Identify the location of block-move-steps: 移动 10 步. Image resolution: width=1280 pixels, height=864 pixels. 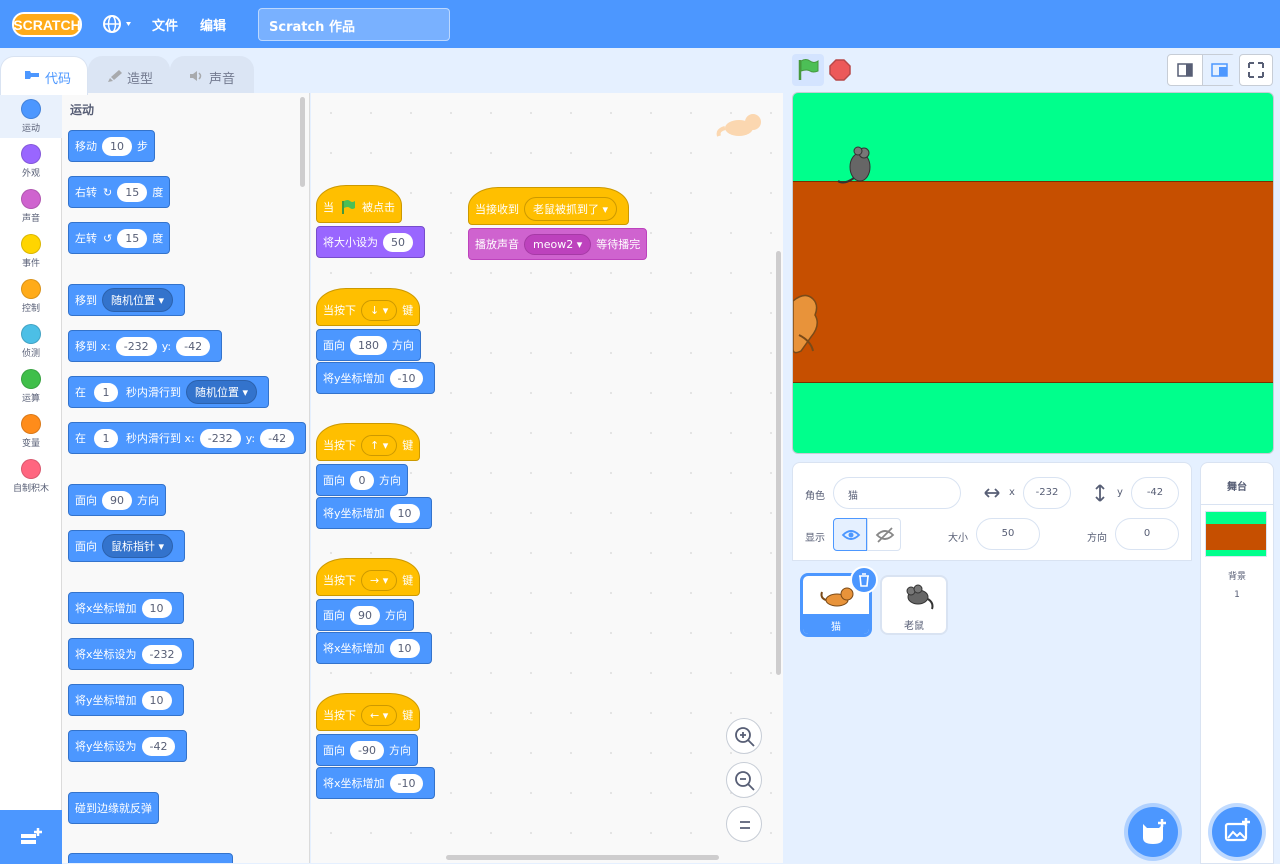
(111, 146).